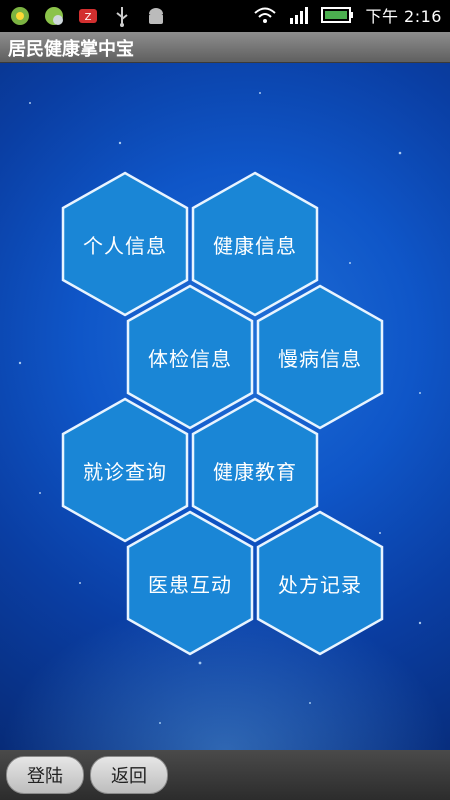  I want to click on login-button: 登陆, so click(45, 775).